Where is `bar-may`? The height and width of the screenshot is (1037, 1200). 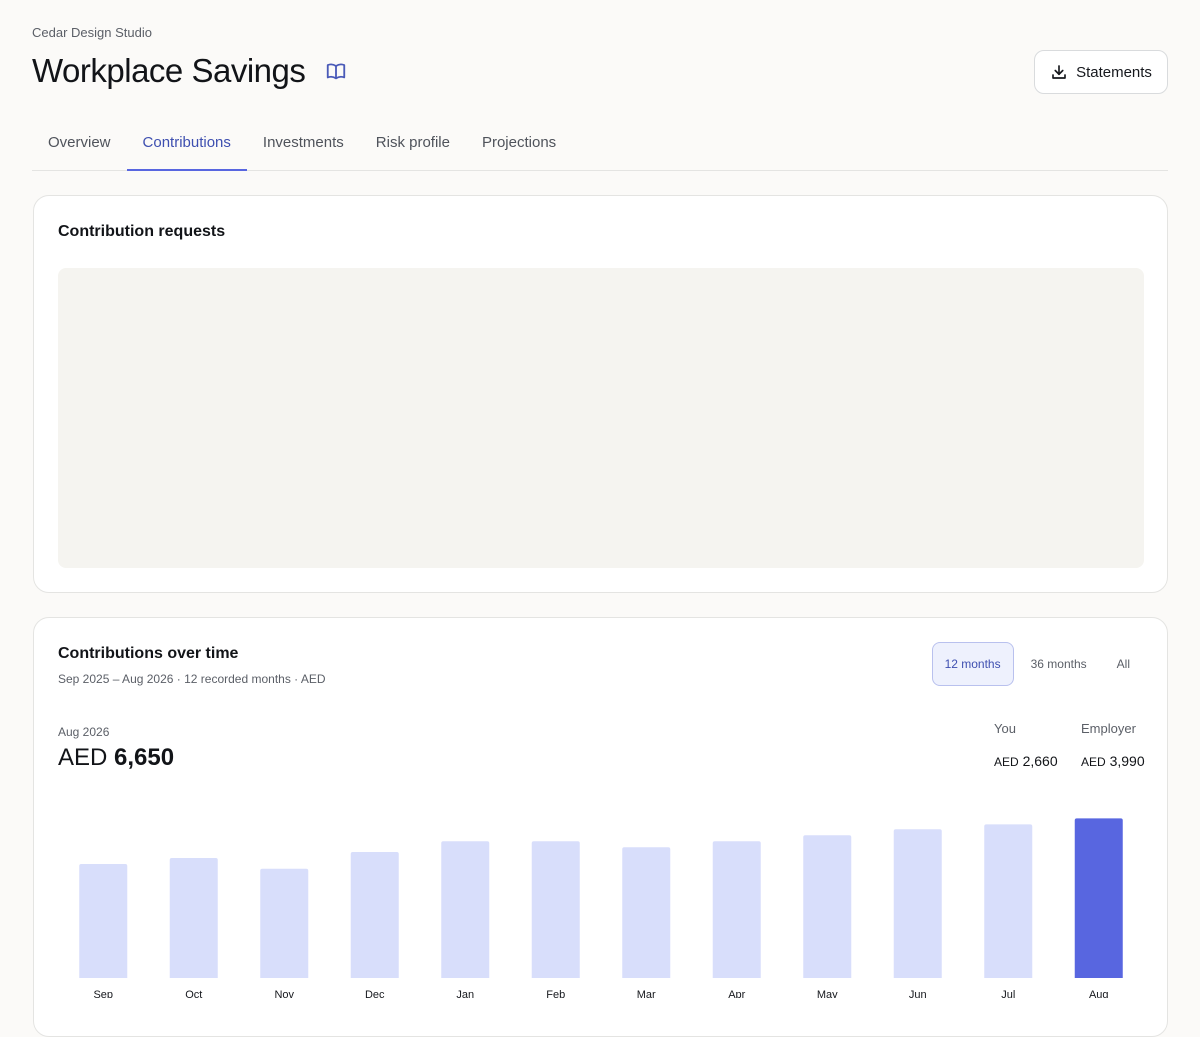
bar-may is located at coordinates (827, 906).